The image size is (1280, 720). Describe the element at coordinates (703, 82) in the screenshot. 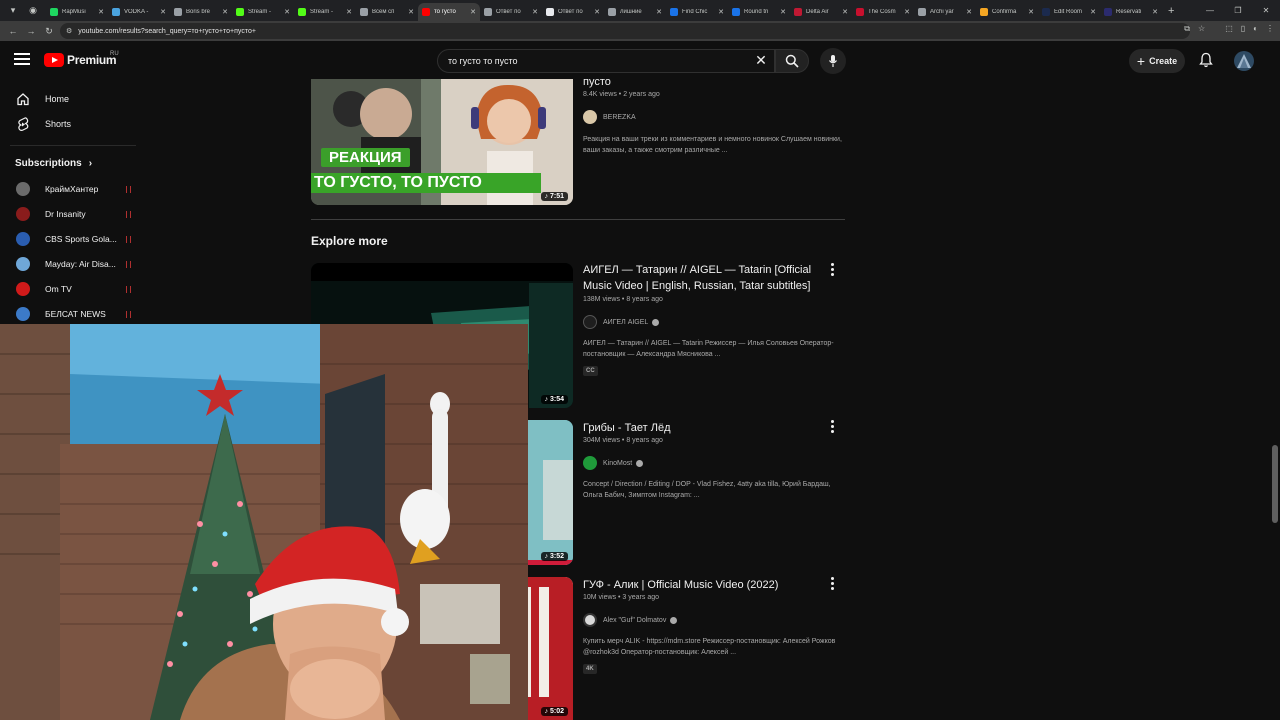

I see `video-title: пусто` at that location.